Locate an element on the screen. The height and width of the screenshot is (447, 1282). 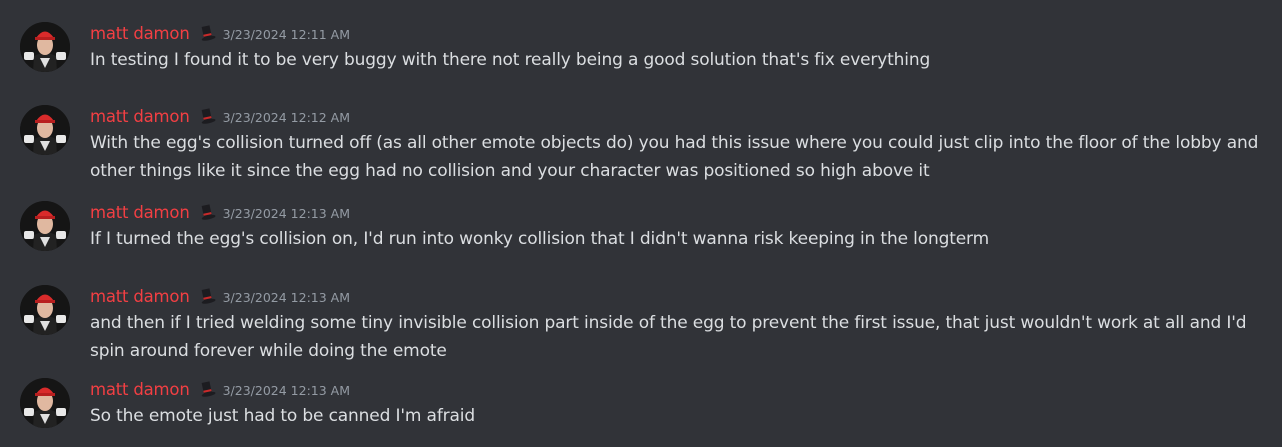
message-header: matt damon 3/23/2024 12:12 AM is located at coordinates (220, 116).